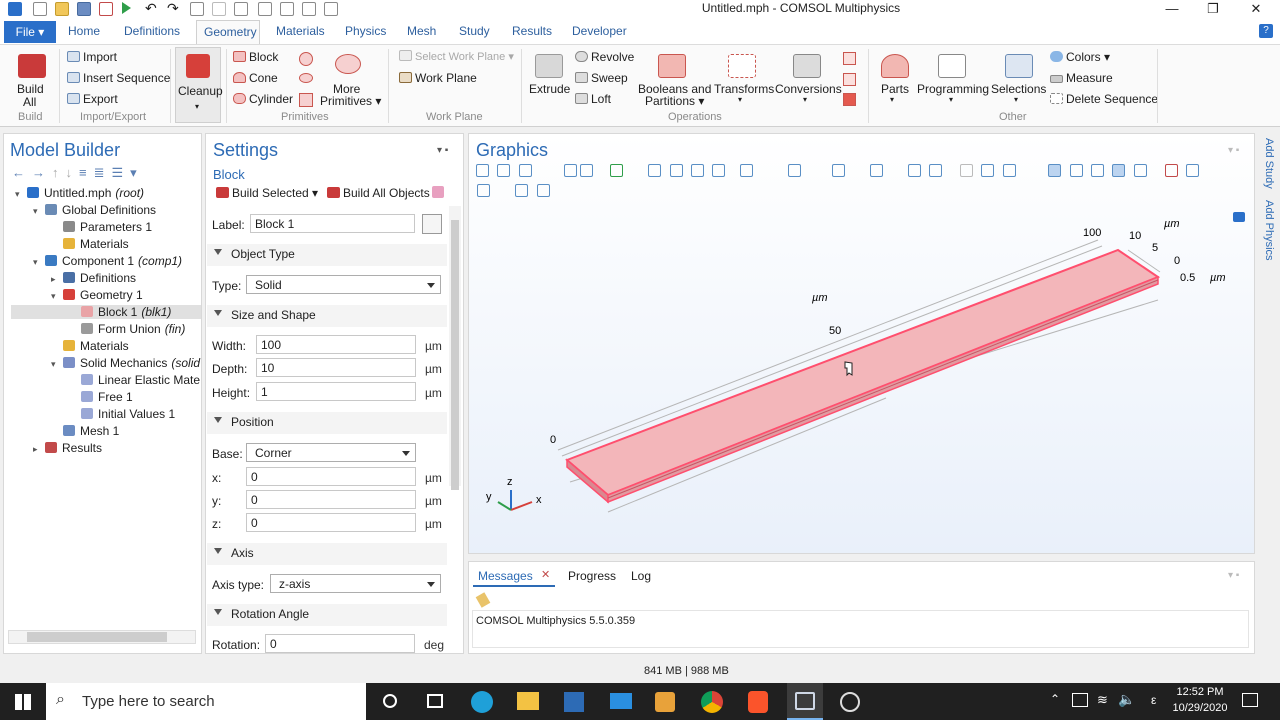 This screenshot has width=1280, height=720. I want to click on conversions-button: Conversions, so click(808, 89).